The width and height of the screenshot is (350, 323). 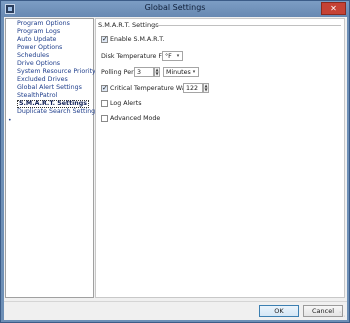 I want to click on log-alerts-label: Log Alerts, so click(x=126, y=103).